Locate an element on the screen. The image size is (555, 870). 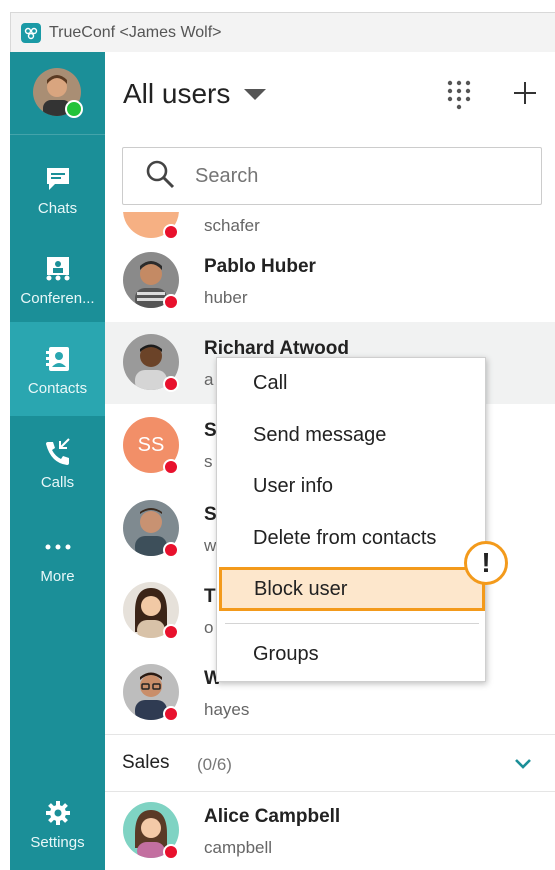
menu-item-groups: Groups is located at coordinates (286, 654).